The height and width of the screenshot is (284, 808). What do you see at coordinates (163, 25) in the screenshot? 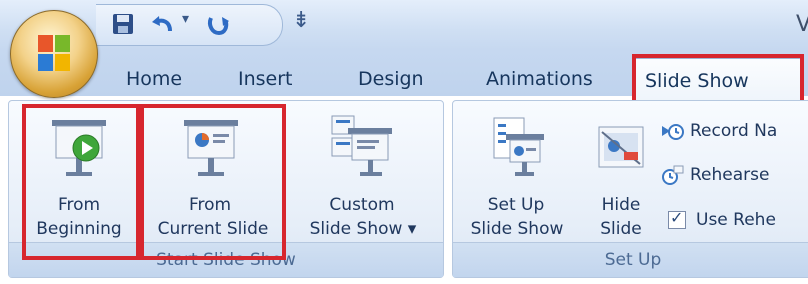
I see `undo-icon` at bounding box center [163, 25].